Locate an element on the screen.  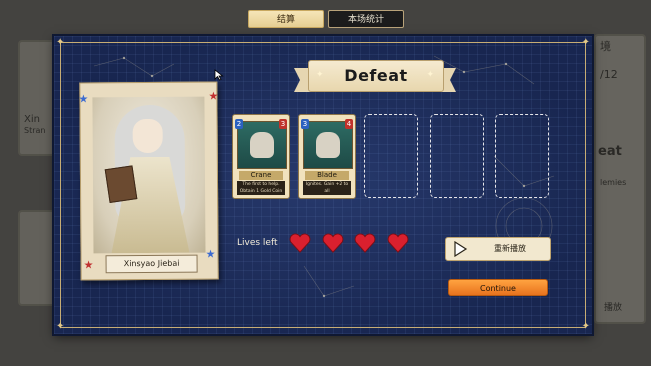
blade-icon is located at coordinates (328, 145).